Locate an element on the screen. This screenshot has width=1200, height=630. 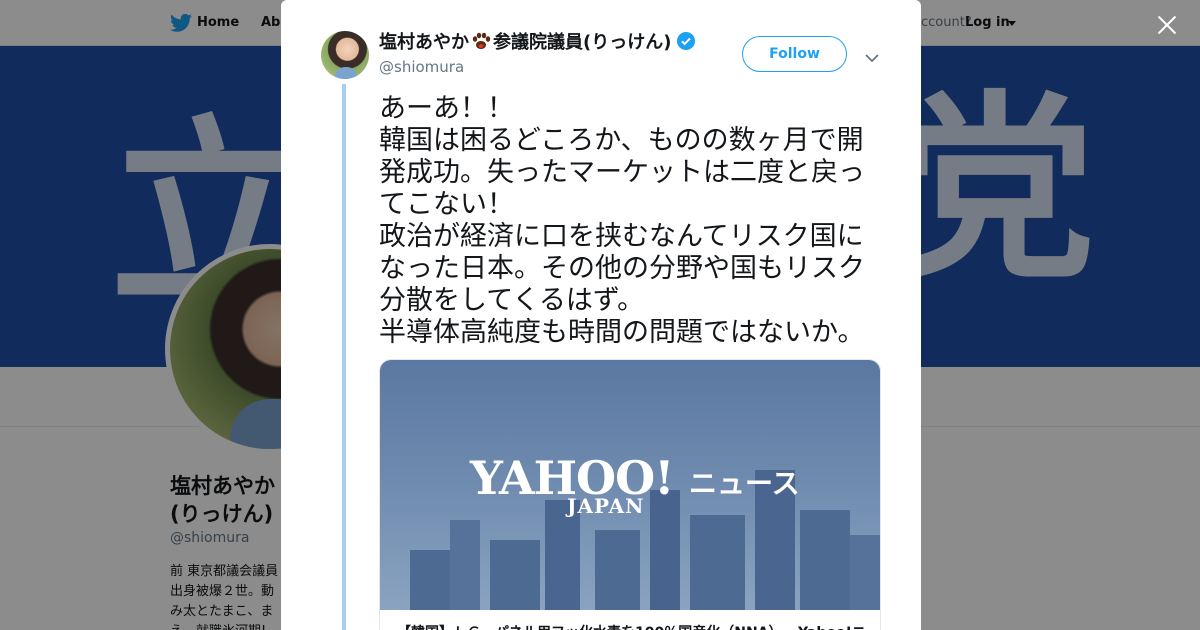
author-name: 塩村あやか 参議院議員(りっけん) is located at coordinates (537, 43).